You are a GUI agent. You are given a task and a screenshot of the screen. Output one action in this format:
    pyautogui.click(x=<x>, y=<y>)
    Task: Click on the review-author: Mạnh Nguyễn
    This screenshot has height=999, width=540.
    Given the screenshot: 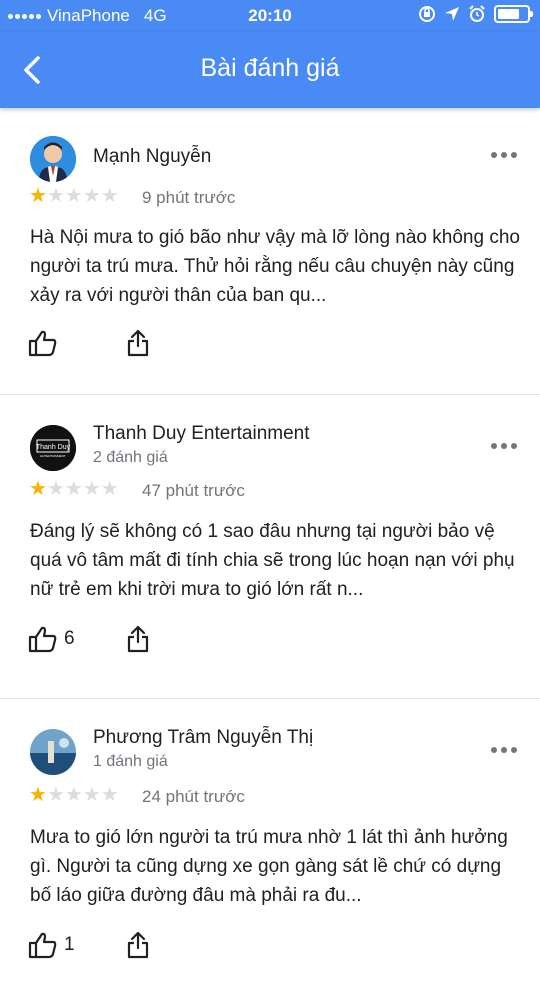 What is the action you would take?
    pyautogui.click(x=152, y=156)
    